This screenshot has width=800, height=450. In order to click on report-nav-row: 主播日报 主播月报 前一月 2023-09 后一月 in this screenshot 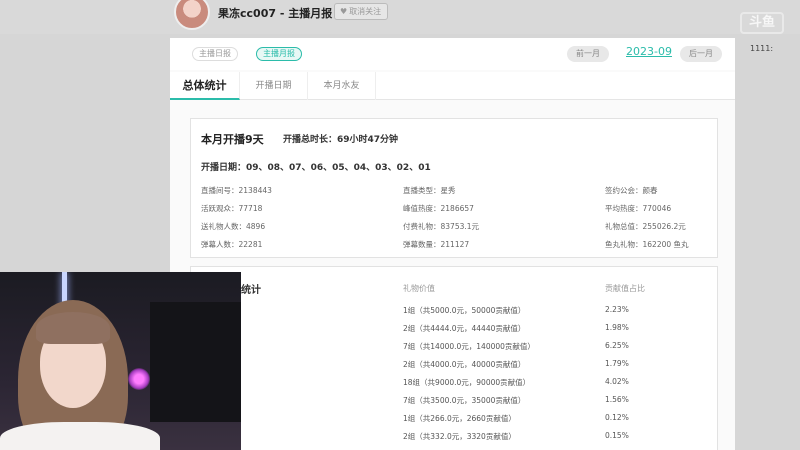, I will do `click(452, 54)`.